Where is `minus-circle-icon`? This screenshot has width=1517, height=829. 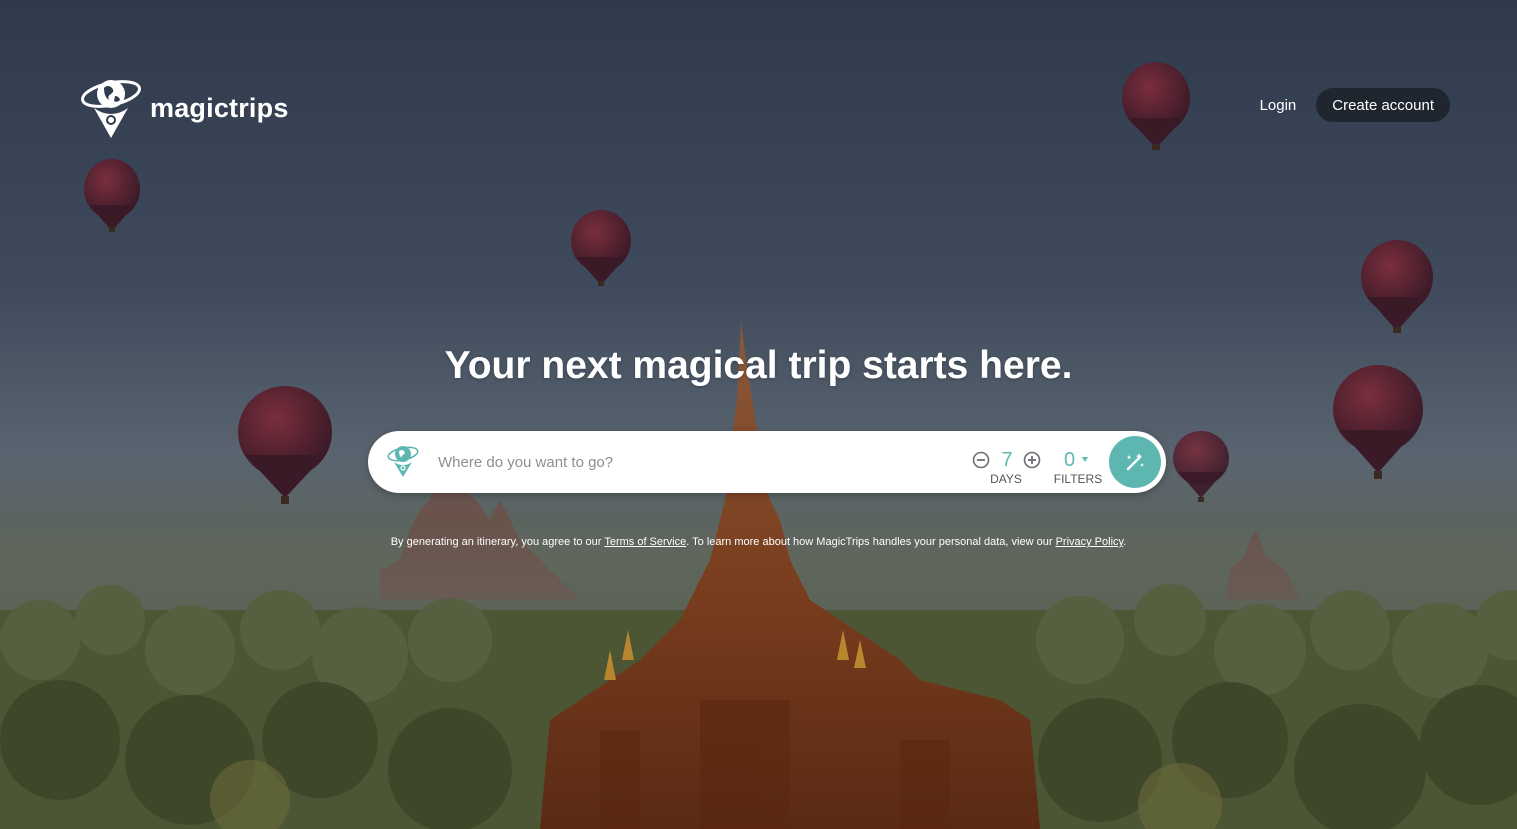 minus-circle-icon is located at coordinates (981, 460).